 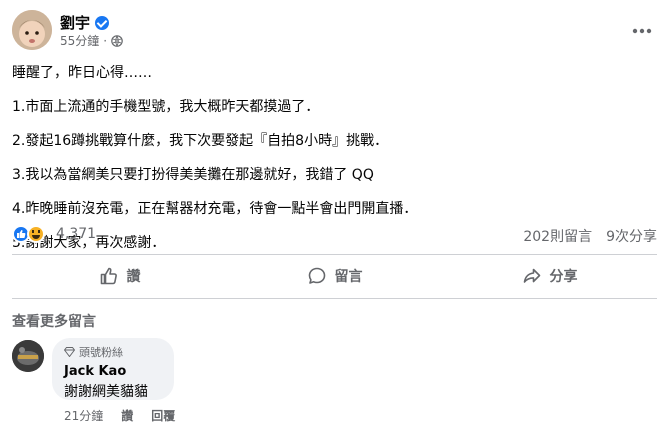 What do you see at coordinates (36, 234) in the screenshot?
I see `haha-reaction-icon` at bounding box center [36, 234].